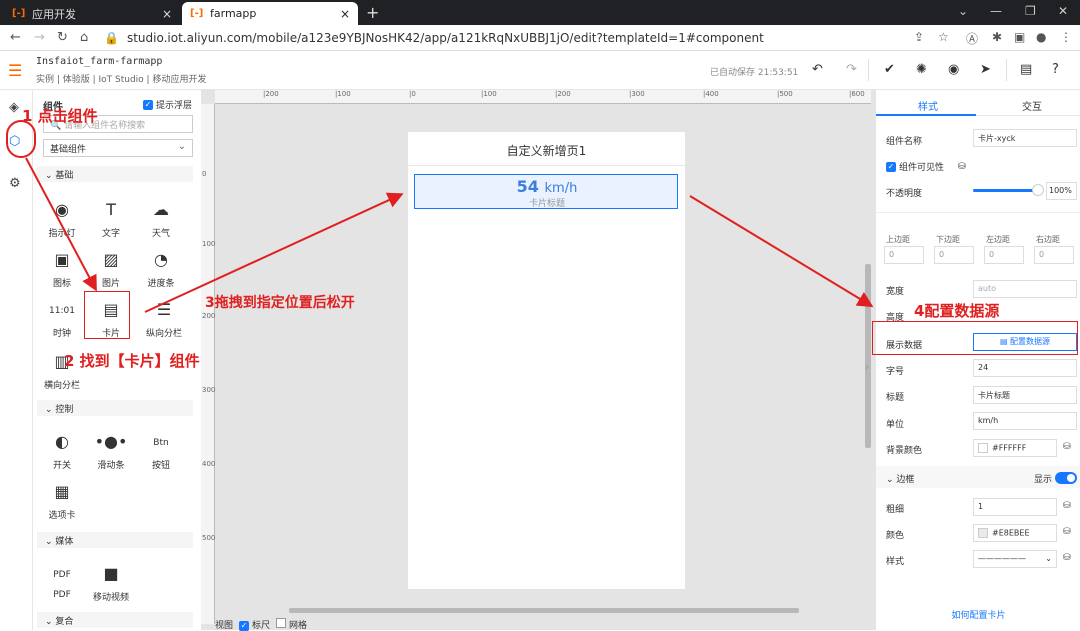 Image resolution: width=1080 pixels, height=631 pixels. Describe the element at coordinates (62, 219) in the screenshot. I see `comp-indicator: ◉ 指示灯` at that location.